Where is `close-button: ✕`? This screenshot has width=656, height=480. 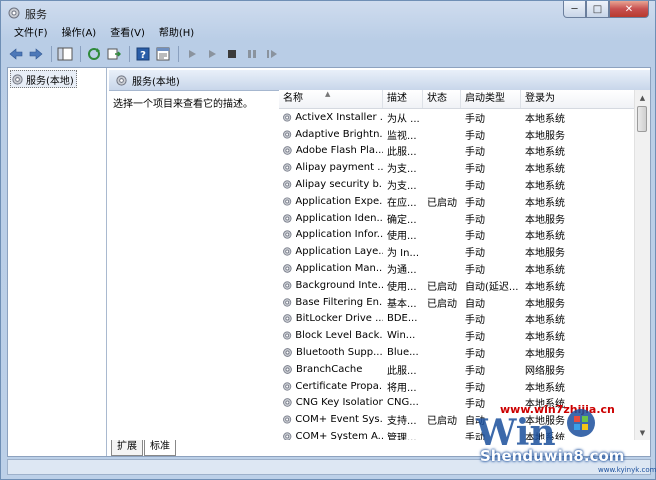
close-button: ✕ is located at coordinates (629, 9).